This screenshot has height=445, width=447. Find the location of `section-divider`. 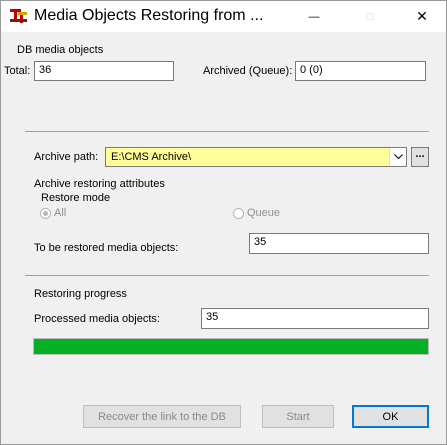

section-divider is located at coordinates (227, 131).